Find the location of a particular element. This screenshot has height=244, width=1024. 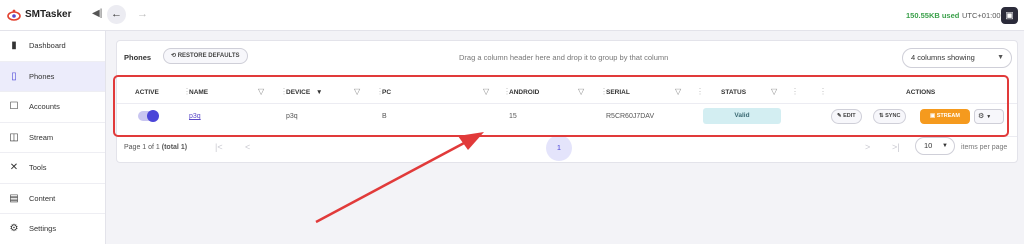

sidebar-item-stream: ◫ Stream is located at coordinates (52, 138).